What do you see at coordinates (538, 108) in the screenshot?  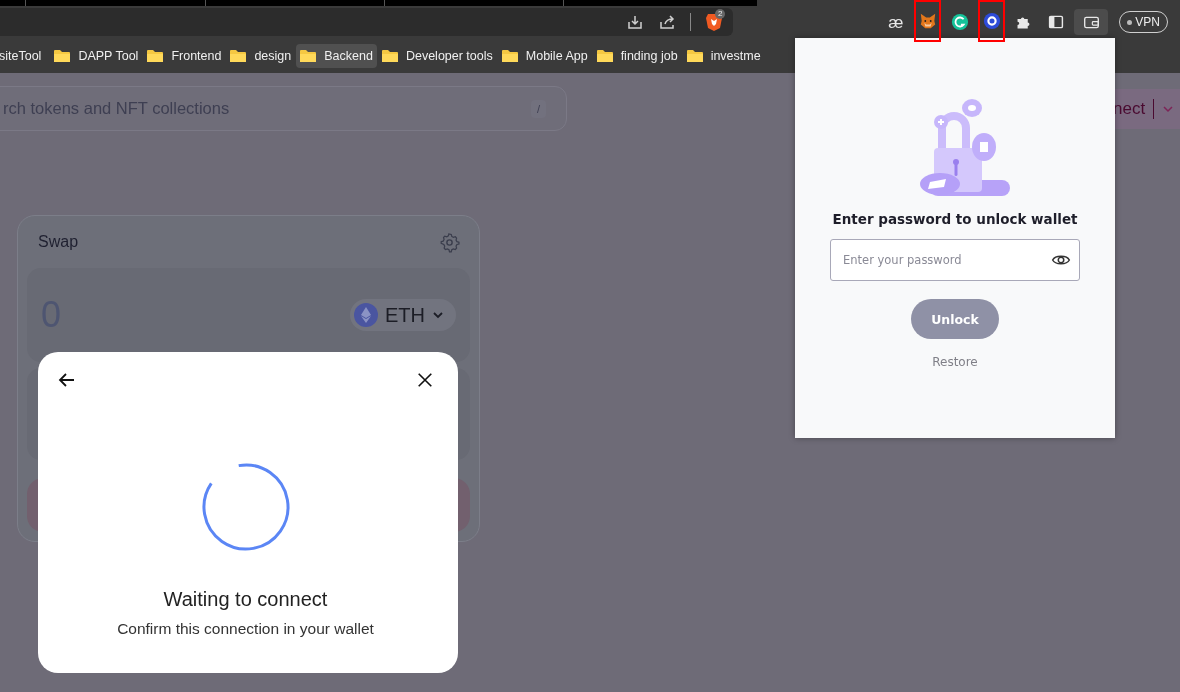 I see `shortcut-key: /` at bounding box center [538, 108].